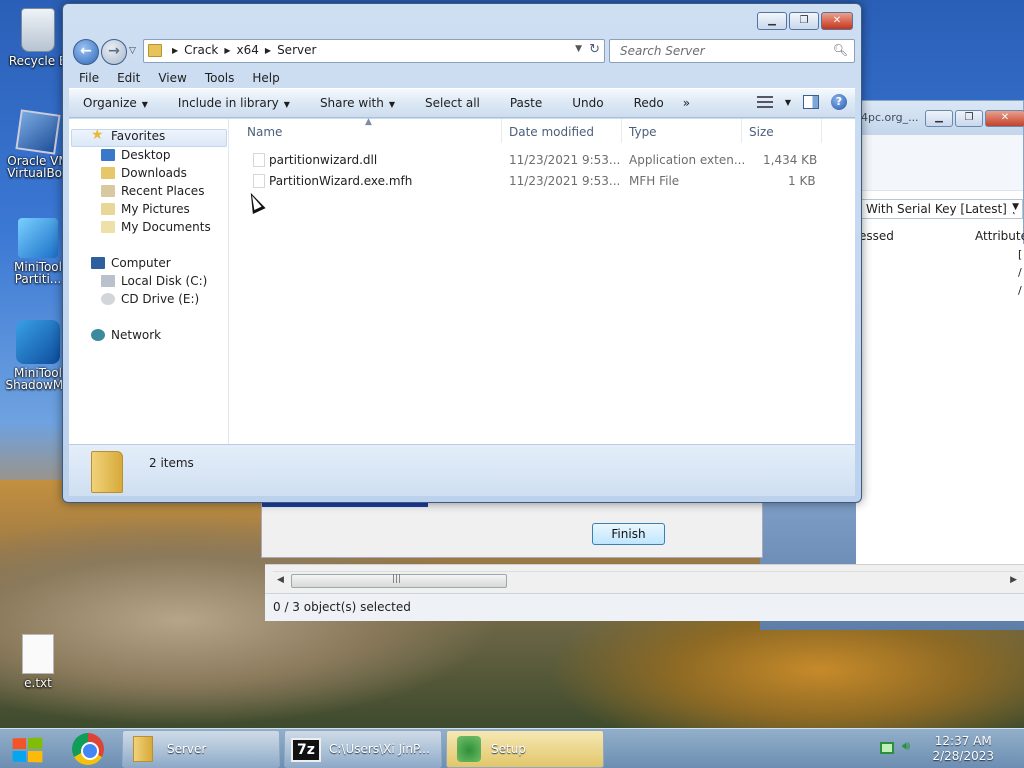 This screenshot has width=1024, height=768. I want to click on network-status-icon, so click(887, 748).